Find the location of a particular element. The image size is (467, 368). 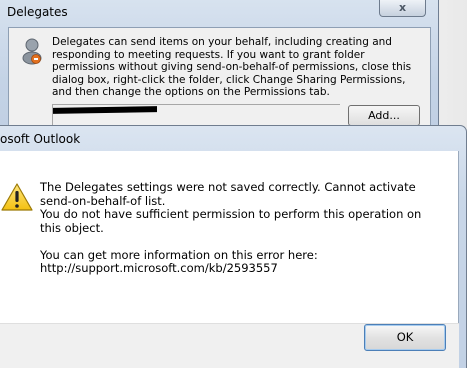

error-help-link: http://support.microsoft.com/kb/2593557 is located at coordinates (159, 268).